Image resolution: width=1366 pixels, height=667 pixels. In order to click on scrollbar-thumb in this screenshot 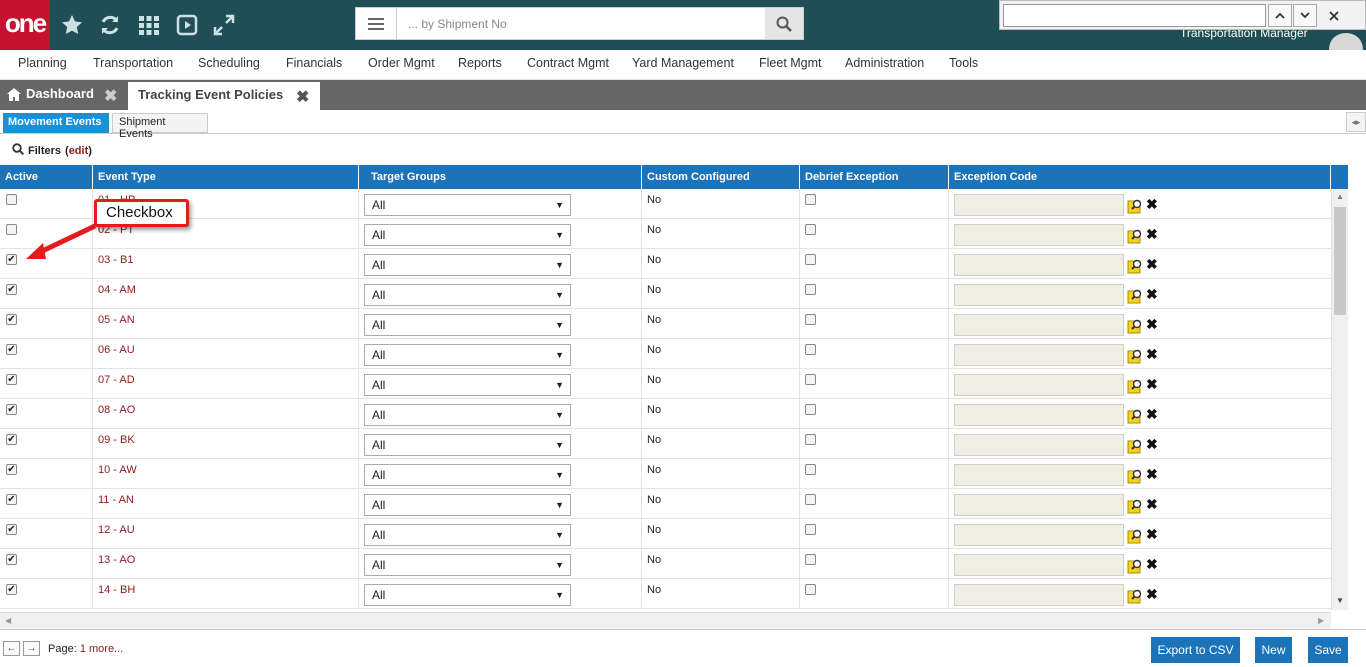, I will do `click(1340, 261)`.